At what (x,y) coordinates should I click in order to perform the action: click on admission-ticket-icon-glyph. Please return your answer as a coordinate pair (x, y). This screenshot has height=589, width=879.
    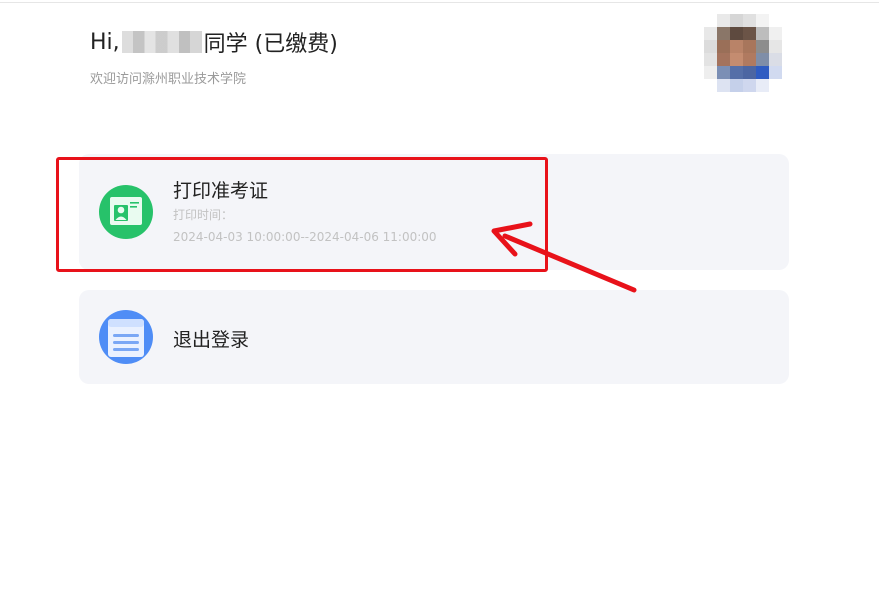
    Looking at the image, I should click on (126, 211).